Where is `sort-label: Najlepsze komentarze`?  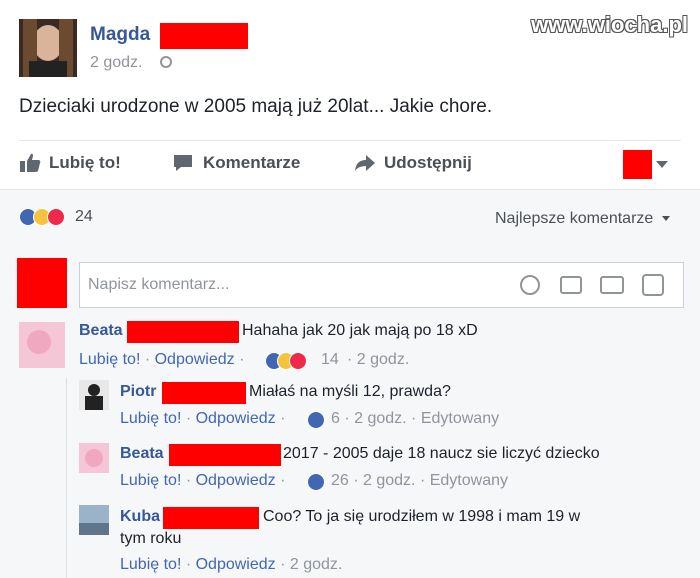 sort-label: Najlepsze komentarze is located at coordinates (574, 218).